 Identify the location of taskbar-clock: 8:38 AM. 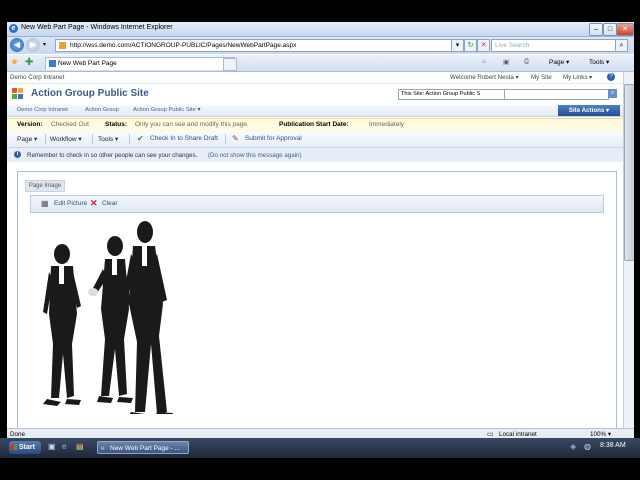
(613, 445).